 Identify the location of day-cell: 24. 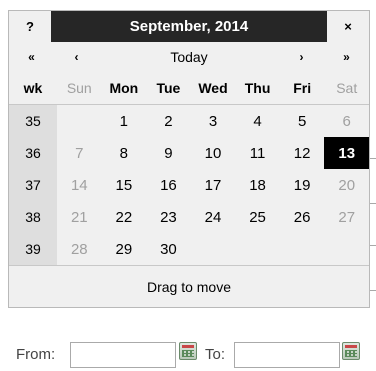
(213, 217).